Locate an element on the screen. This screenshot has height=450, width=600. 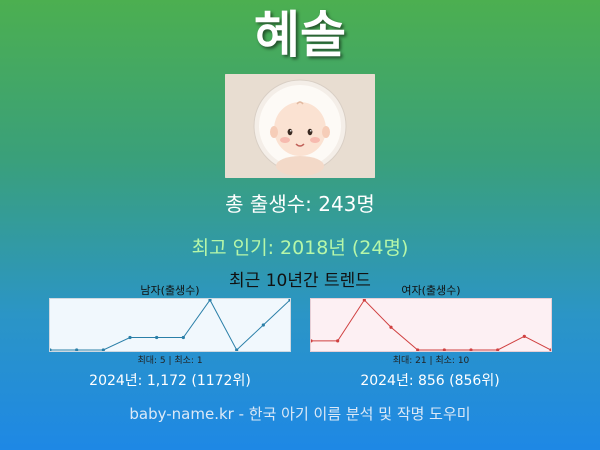
female-trend-chart: 여자(출생수) 최대: 21 | 최소: 10 is located at coordinates (431, 325).